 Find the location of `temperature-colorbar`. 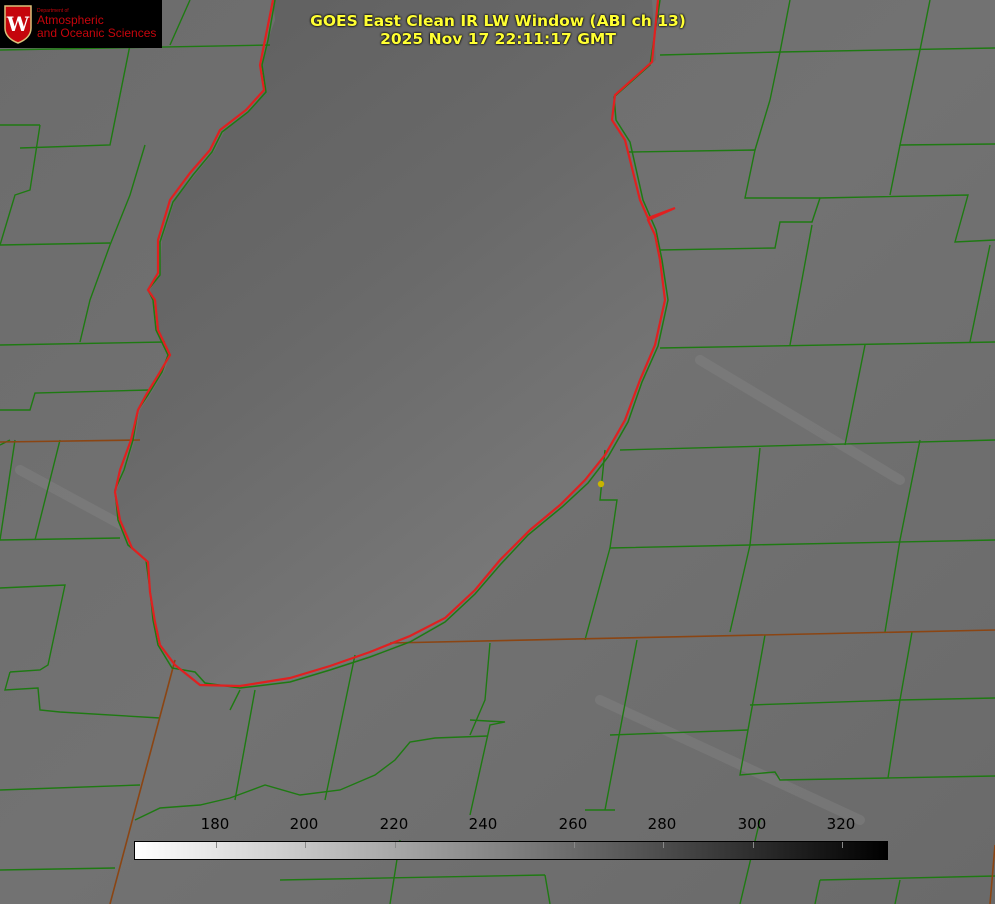

temperature-colorbar is located at coordinates (511, 850).